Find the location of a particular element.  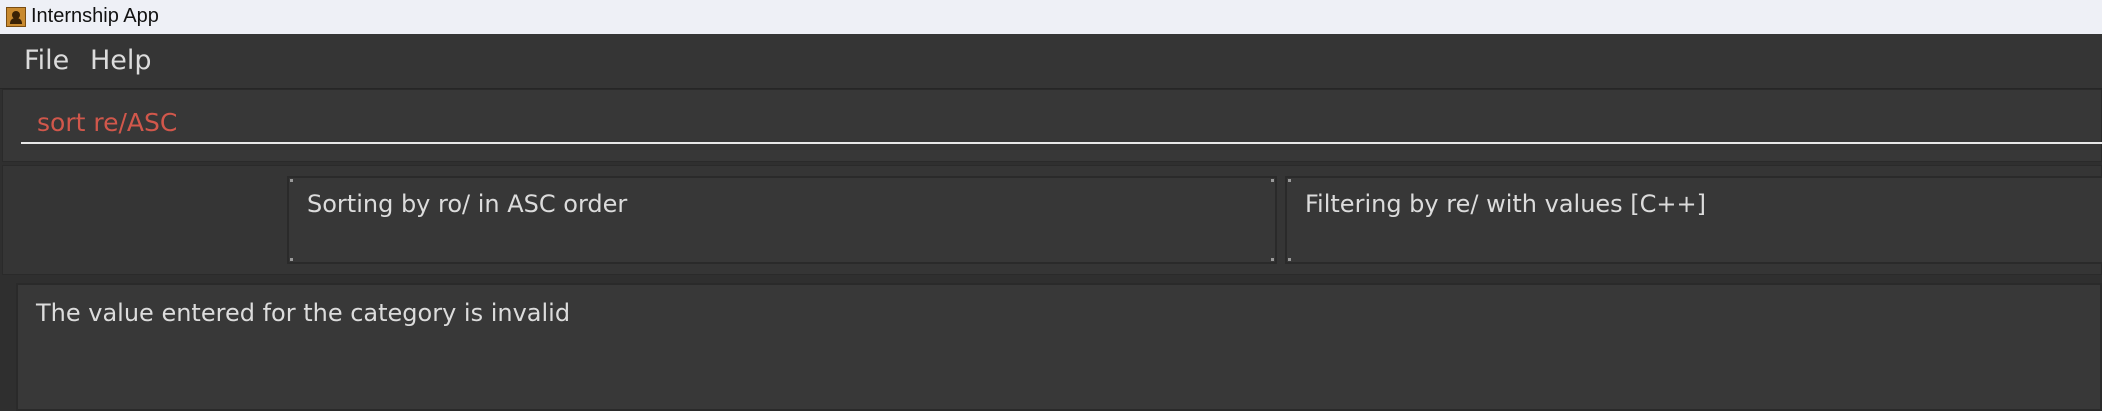

menu-bar: File Help is located at coordinates (1051, 61).